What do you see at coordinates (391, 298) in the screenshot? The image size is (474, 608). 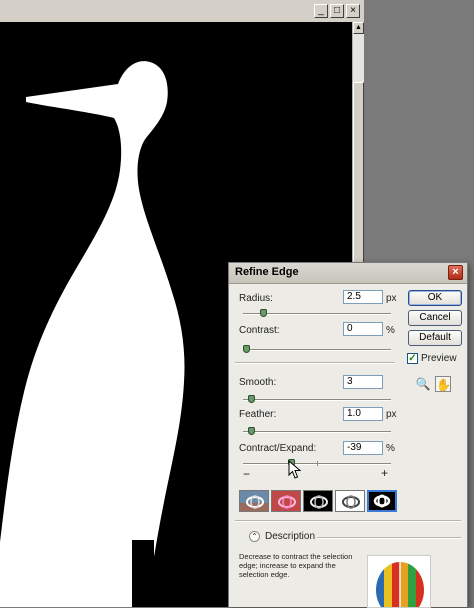 I see `radius-unit: px` at bounding box center [391, 298].